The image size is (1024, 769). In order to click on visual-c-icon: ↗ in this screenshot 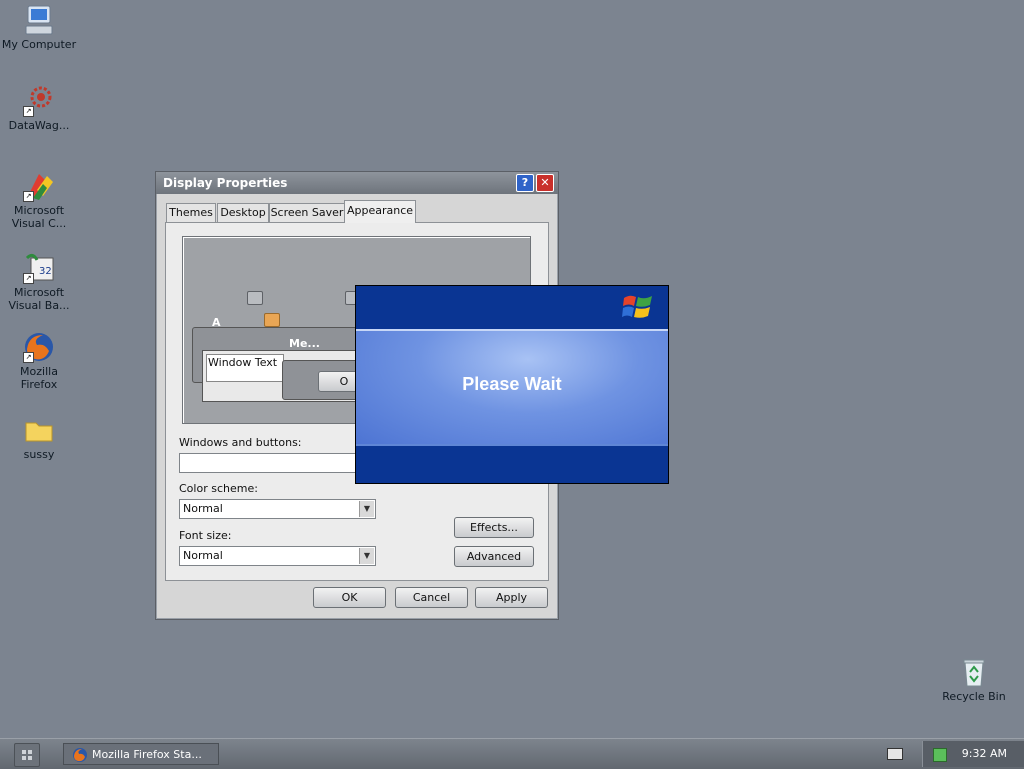, I will do `click(39, 186)`.